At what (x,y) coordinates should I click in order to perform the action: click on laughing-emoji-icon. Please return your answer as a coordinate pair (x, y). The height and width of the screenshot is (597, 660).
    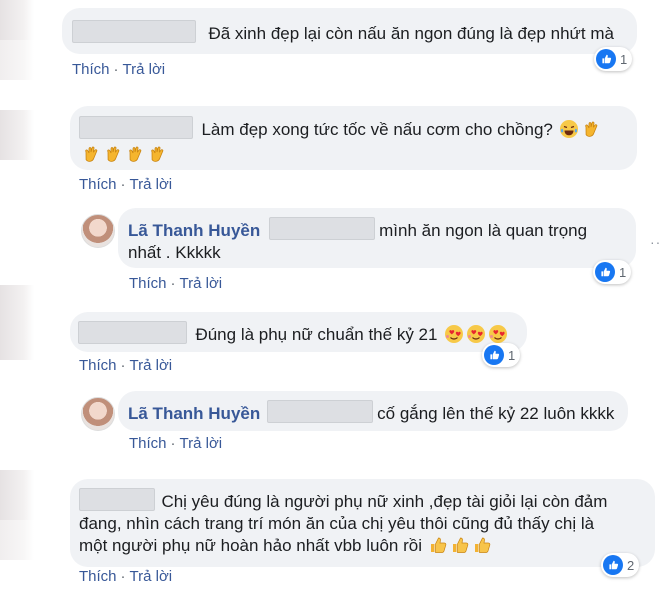
    Looking at the image, I should click on (569, 129).